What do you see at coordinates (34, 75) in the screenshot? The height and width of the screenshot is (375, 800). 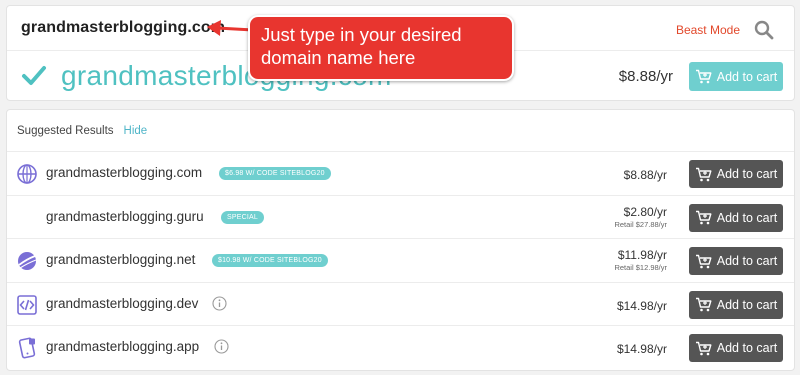 I see `check-icon` at bounding box center [34, 75].